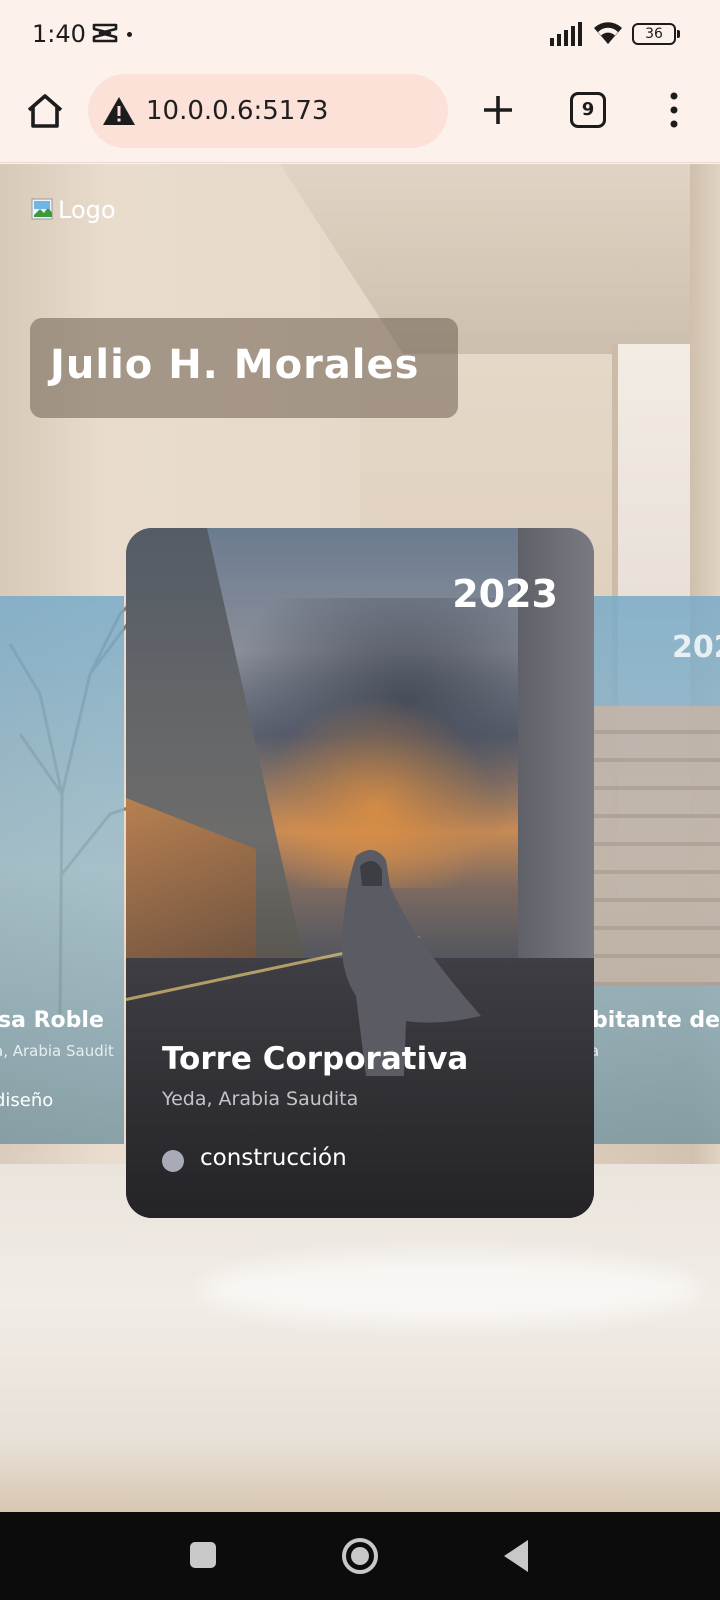 The width and height of the screenshot is (720, 1600). I want to click on home-icon, so click(45, 111).